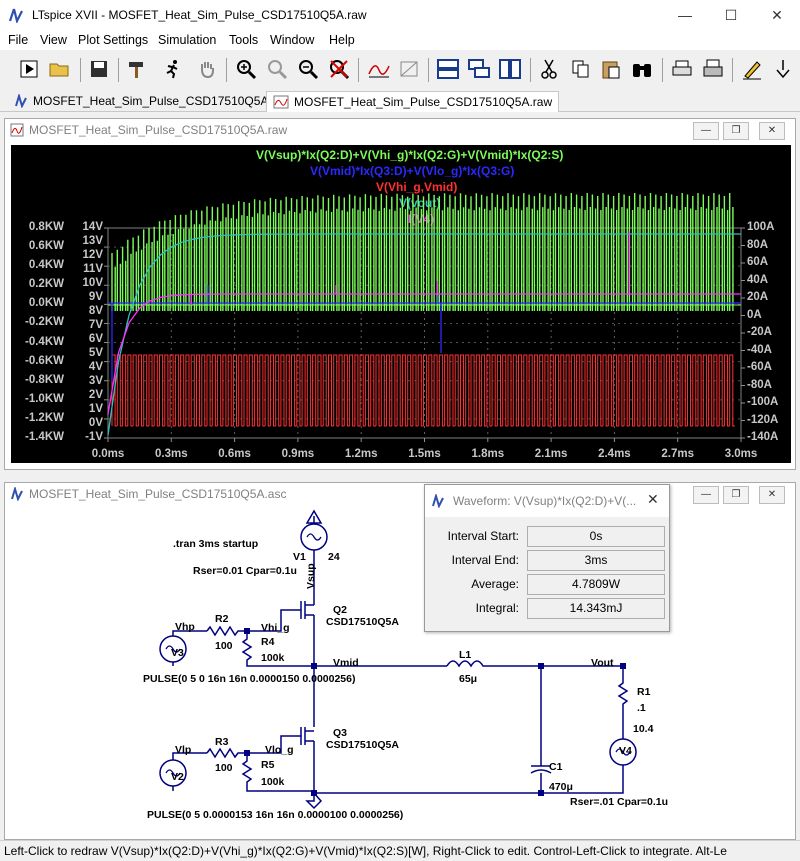 Image resolution: width=800 pixels, height=861 pixels. What do you see at coordinates (215, 544) in the screenshot?
I see `tran-directive: .tran 3ms startup` at bounding box center [215, 544].